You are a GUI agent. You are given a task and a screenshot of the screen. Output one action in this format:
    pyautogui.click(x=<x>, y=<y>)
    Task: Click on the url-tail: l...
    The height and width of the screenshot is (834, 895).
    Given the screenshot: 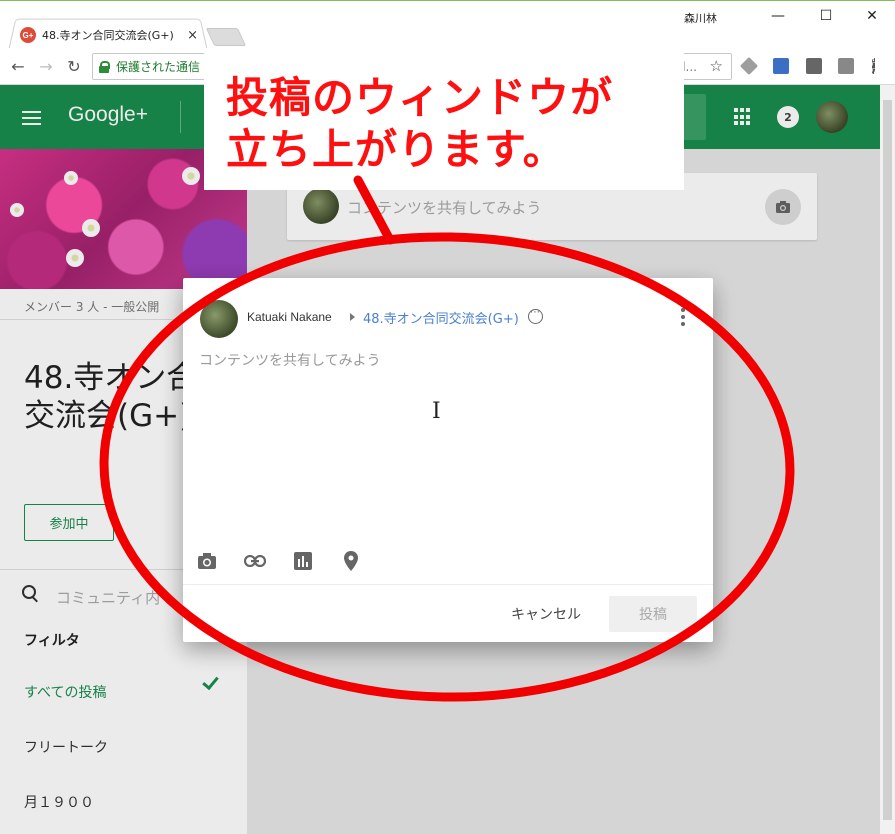 What is the action you would take?
    pyautogui.click(x=689, y=66)
    